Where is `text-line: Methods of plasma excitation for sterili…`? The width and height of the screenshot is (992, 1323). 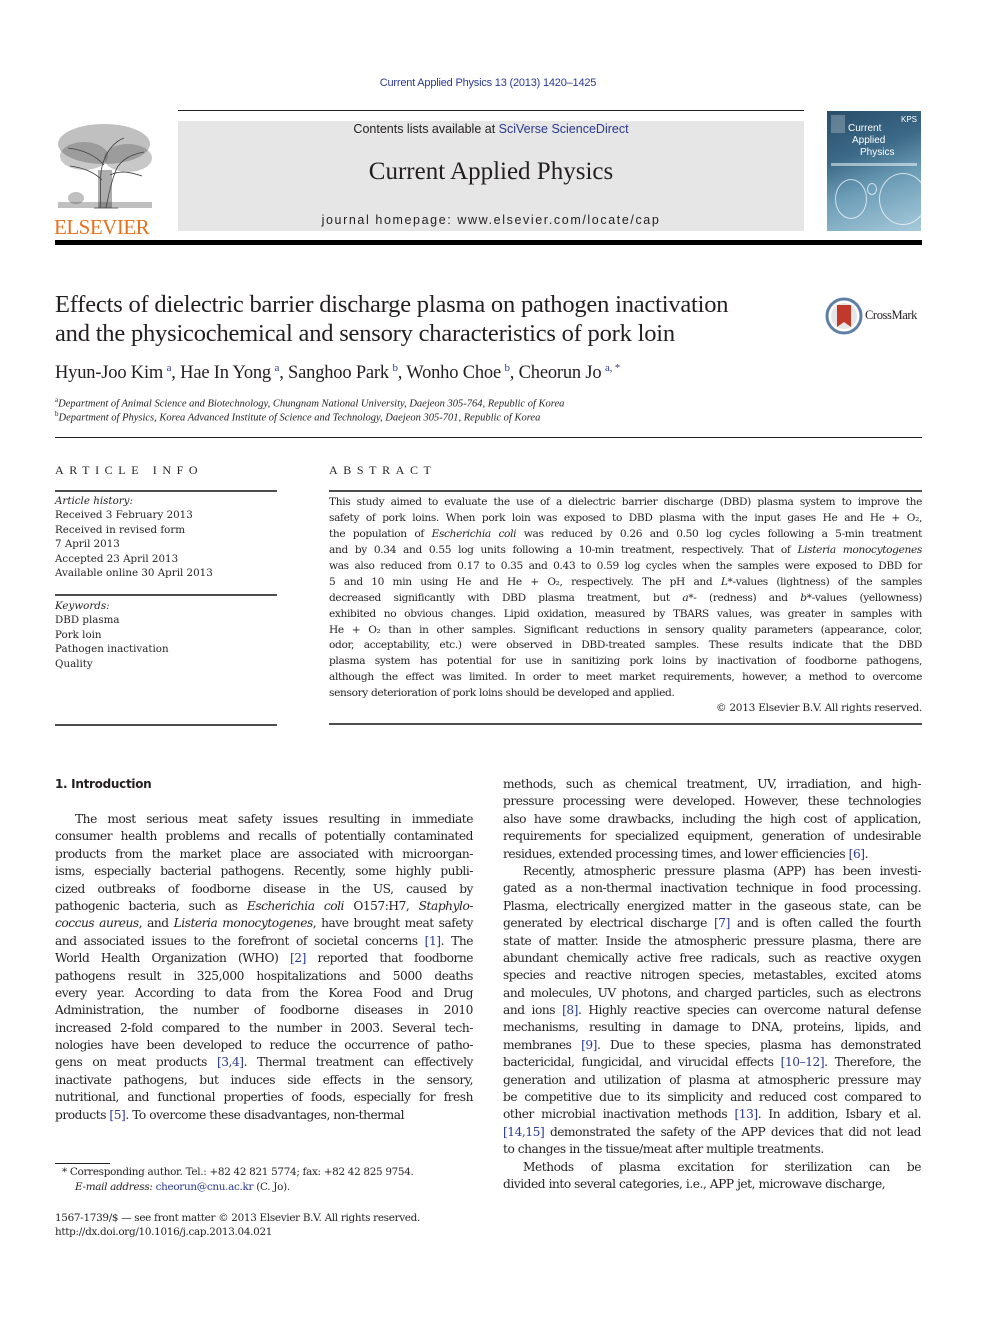
text-line: Methods of plasma excitation for sterili… is located at coordinates (722, 1166).